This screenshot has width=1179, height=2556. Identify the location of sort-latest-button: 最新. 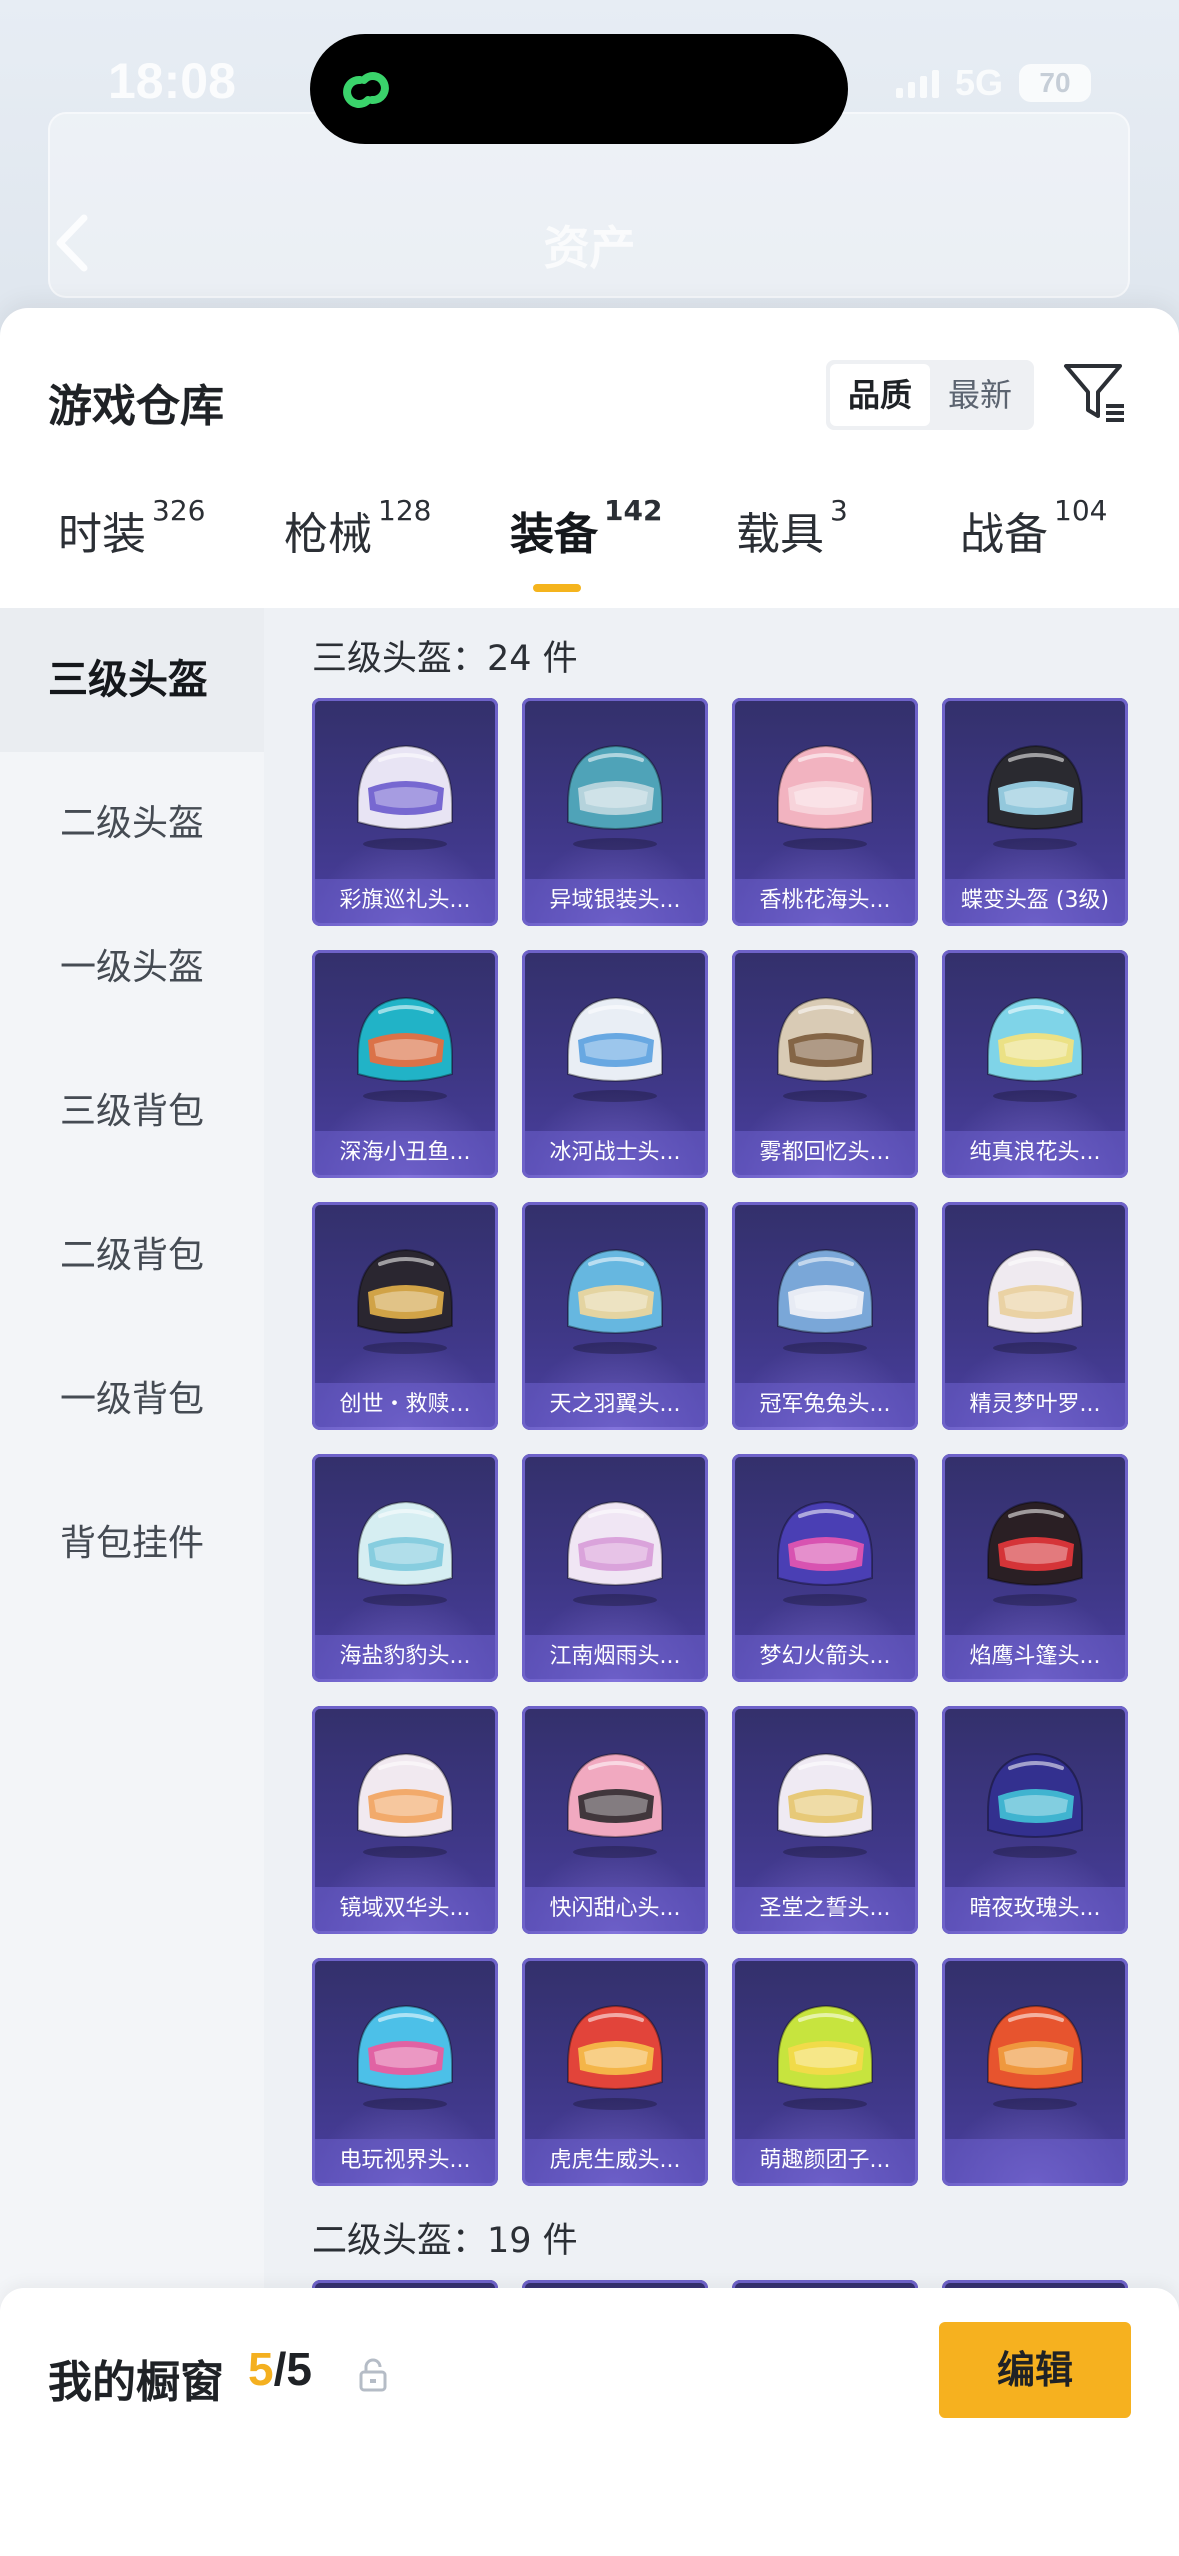
(980, 395).